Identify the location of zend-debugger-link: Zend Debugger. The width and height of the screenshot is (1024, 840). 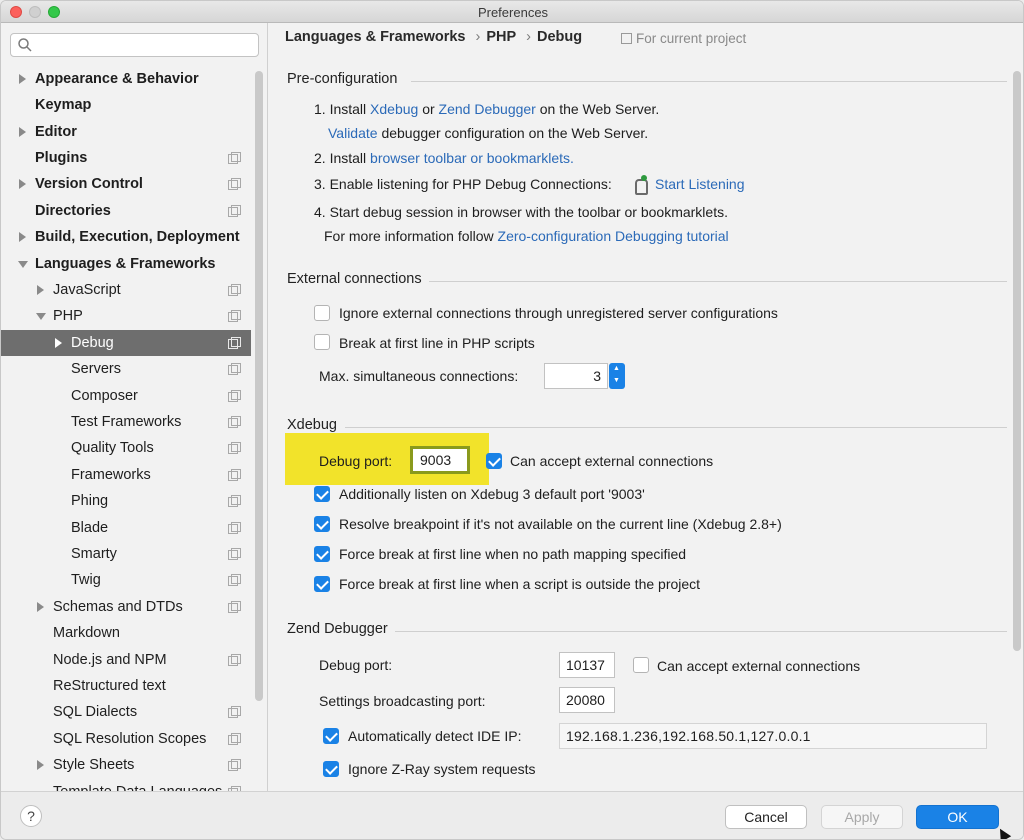
(487, 109).